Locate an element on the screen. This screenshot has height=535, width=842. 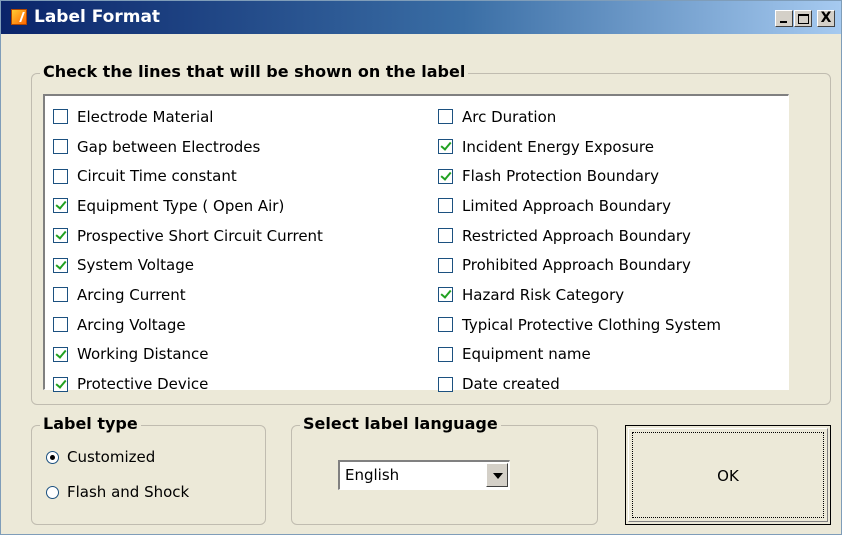
checklist-item-label: Flash Protection Boundary is located at coordinates (560, 176).